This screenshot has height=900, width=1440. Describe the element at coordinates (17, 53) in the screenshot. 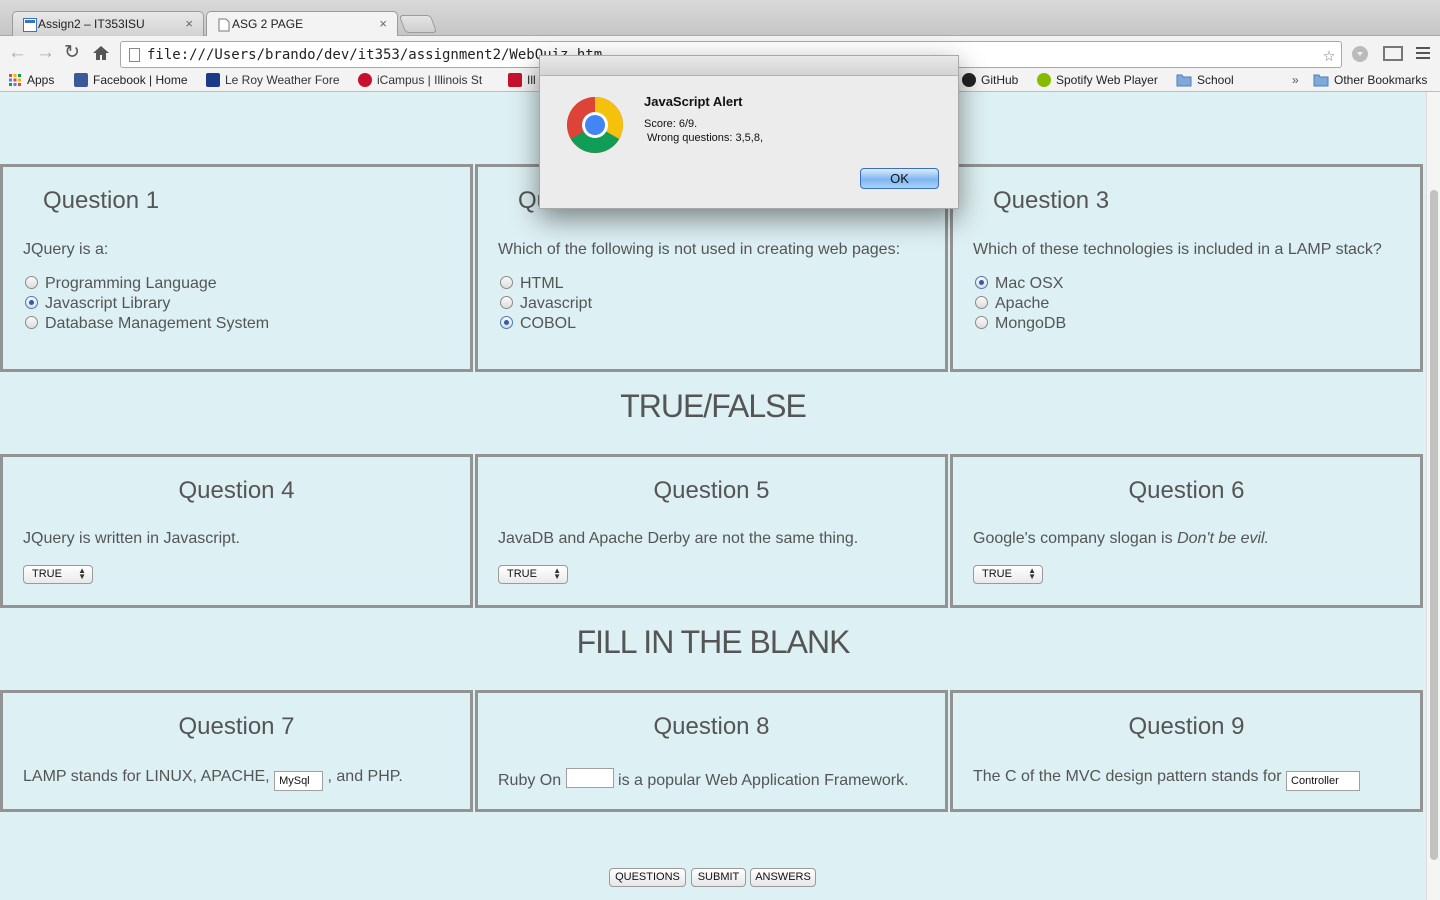

I see `back-arrow-icon: ←` at that location.